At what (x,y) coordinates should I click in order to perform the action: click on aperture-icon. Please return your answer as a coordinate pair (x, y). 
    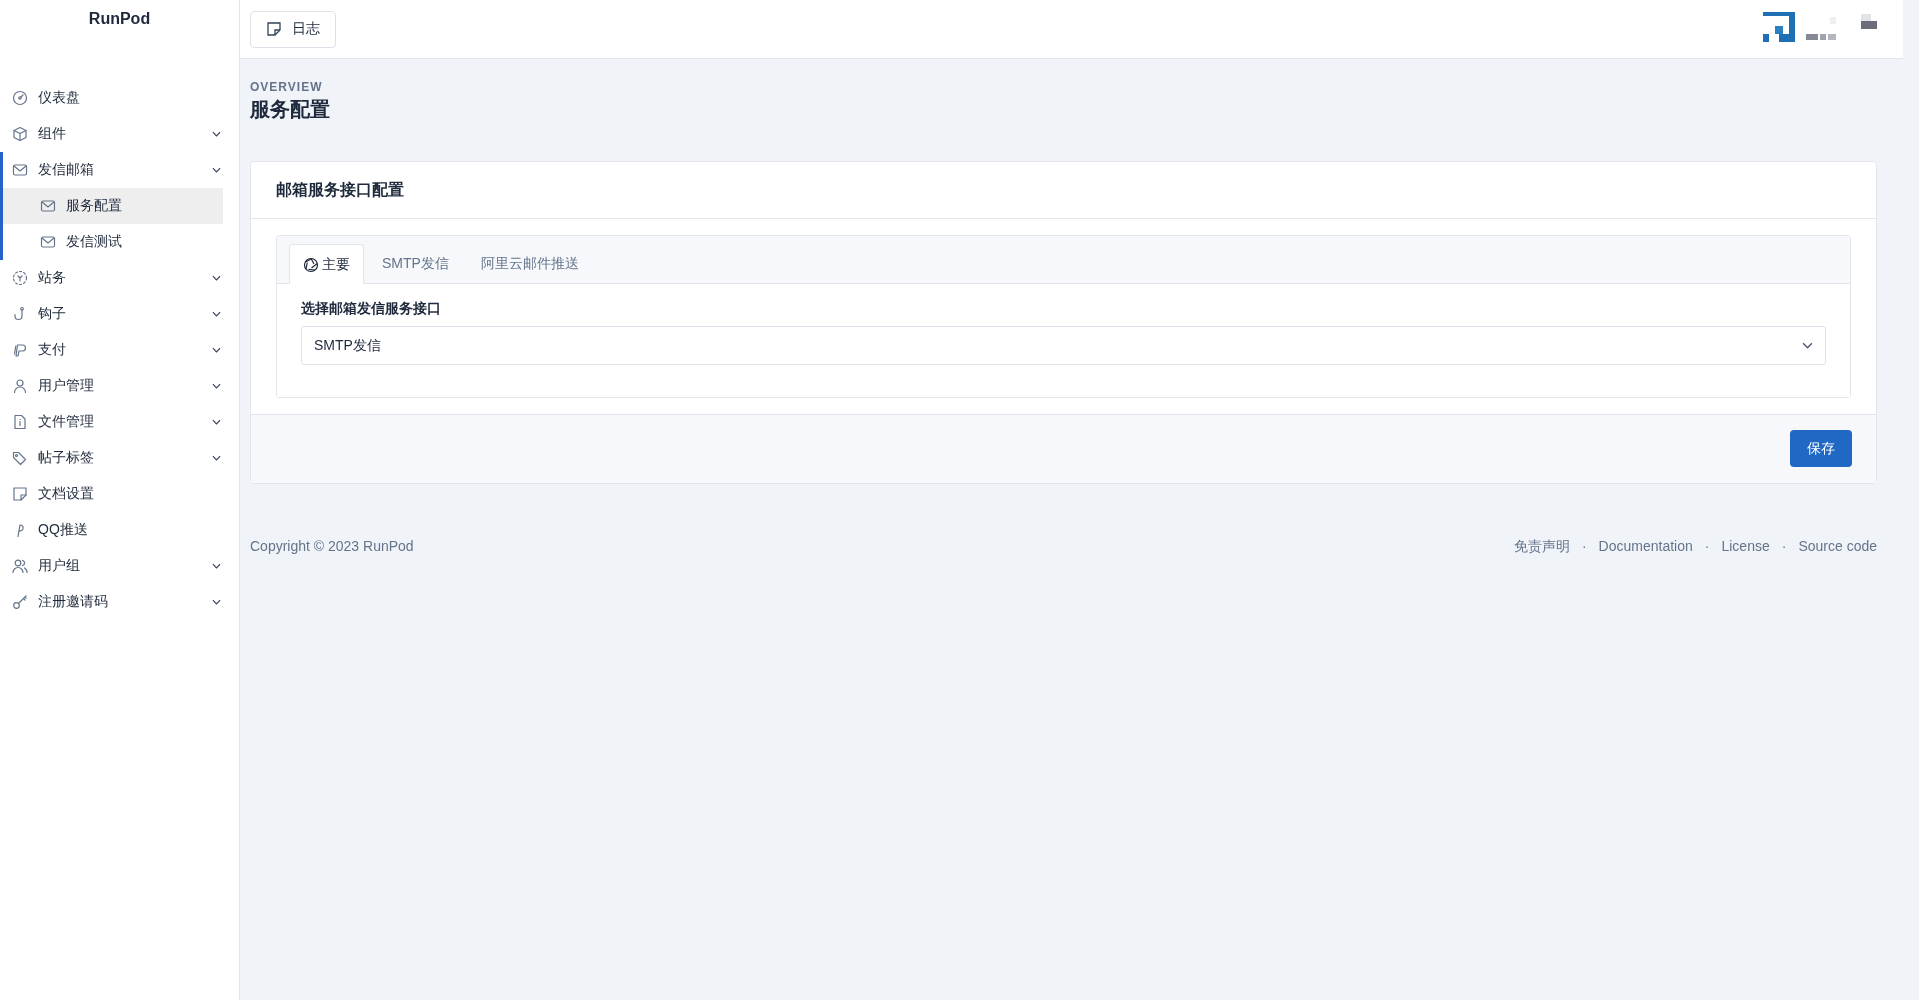
    Looking at the image, I should click on (311, 264).